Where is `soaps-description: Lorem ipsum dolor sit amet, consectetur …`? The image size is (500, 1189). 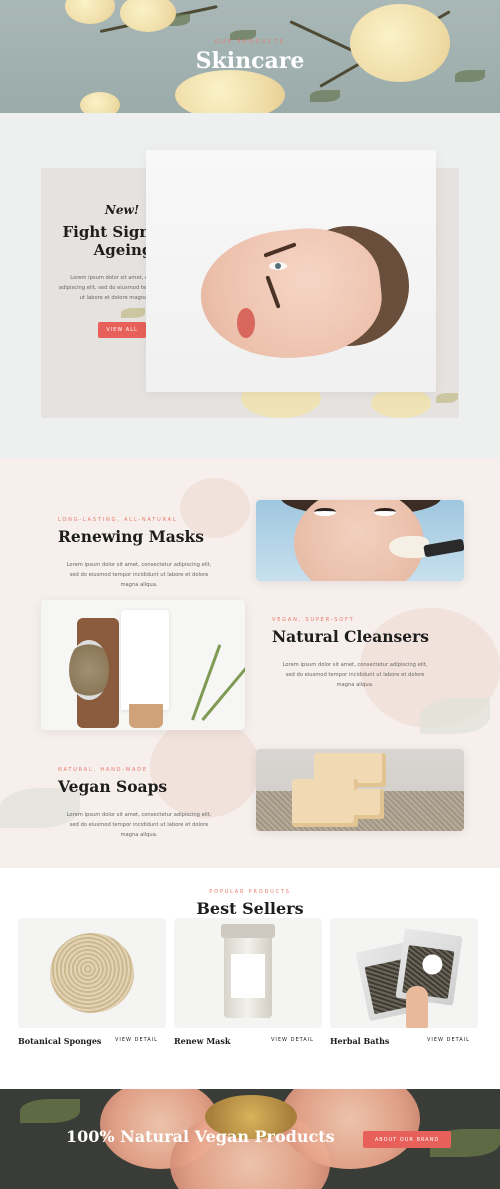
soaps-description: Lorem ipsum dolor sit amet, consectetur … is located at coordinates (139, 825).